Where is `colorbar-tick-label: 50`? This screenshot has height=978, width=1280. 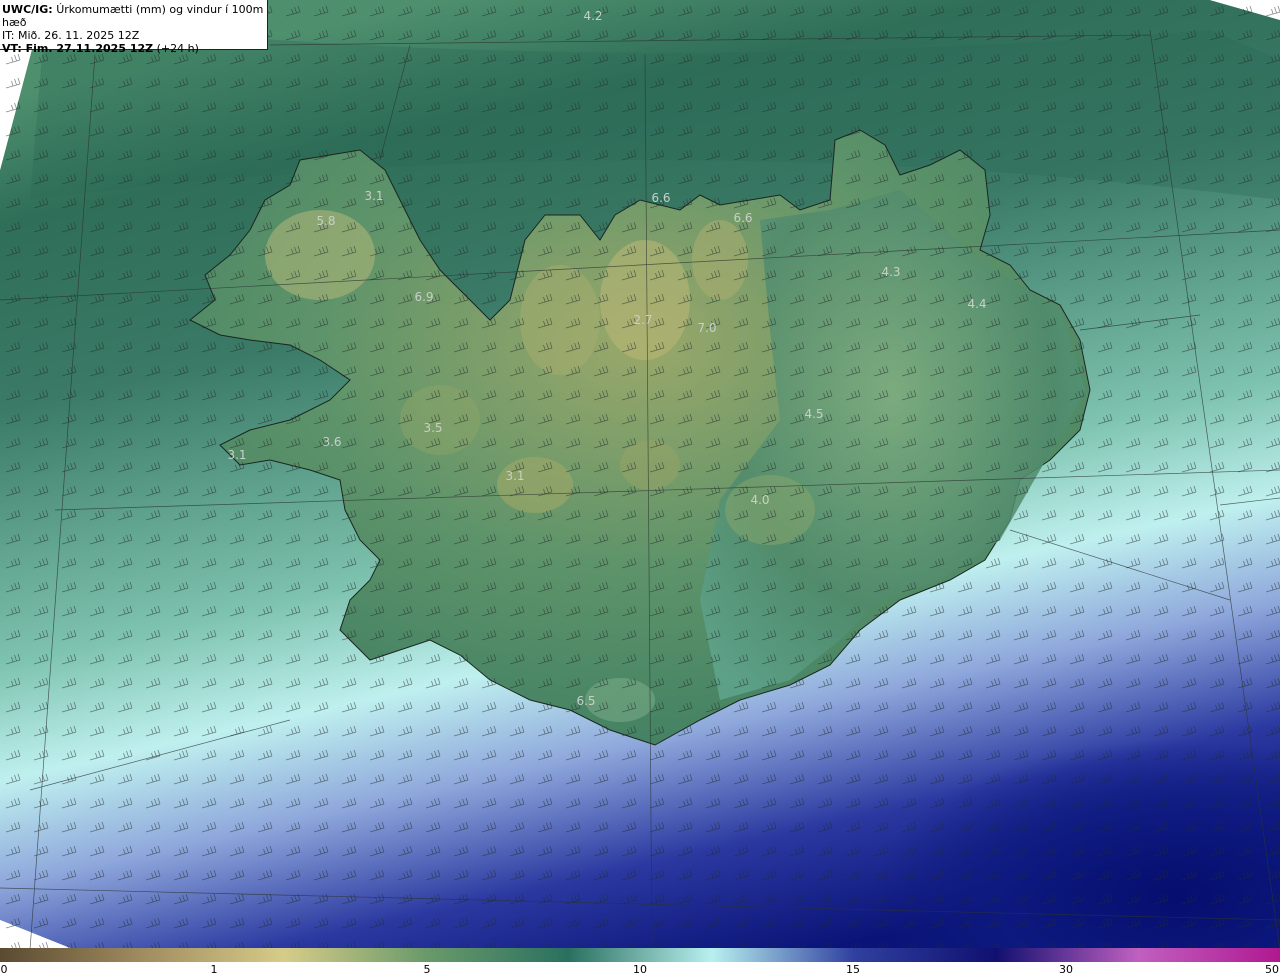
colorbar-tick-label: 50 is located at coordinates (1272, 969).